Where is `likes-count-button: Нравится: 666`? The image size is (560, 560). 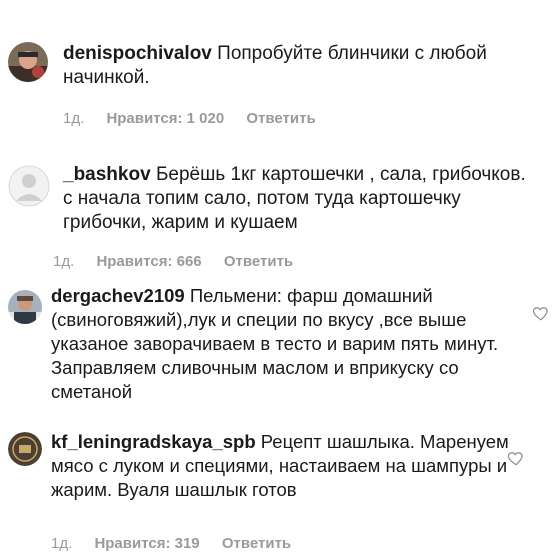
likes-count-button: Нравится: 666 is located at coordinates (148, 261).